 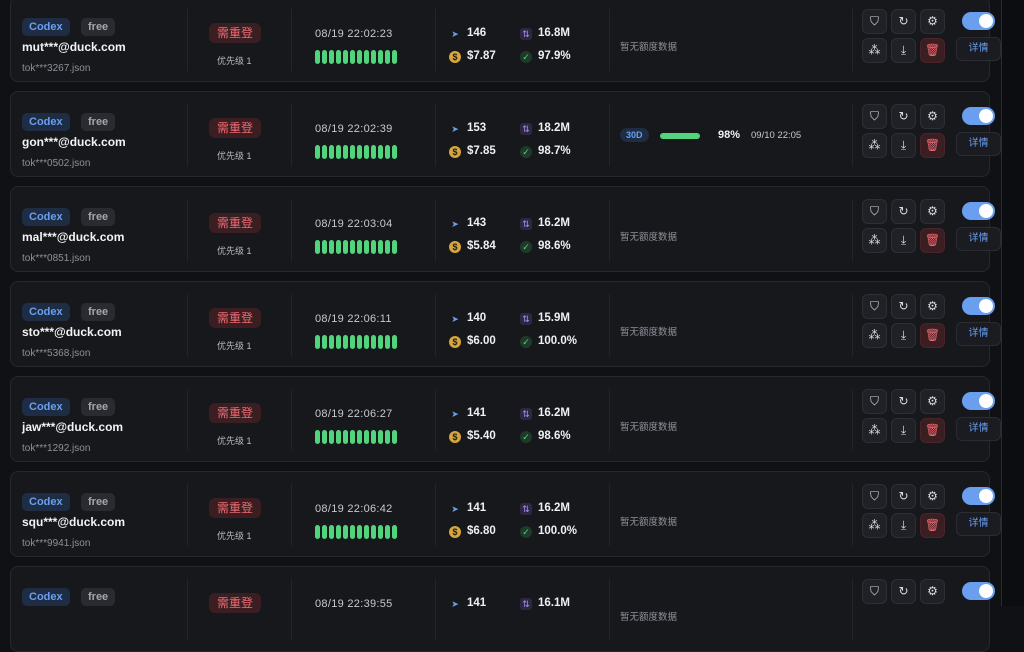 What do you see at coordinates (1012, 303) in the screenshot?
I see `scrollbar` at bounding box center [1012, 303].